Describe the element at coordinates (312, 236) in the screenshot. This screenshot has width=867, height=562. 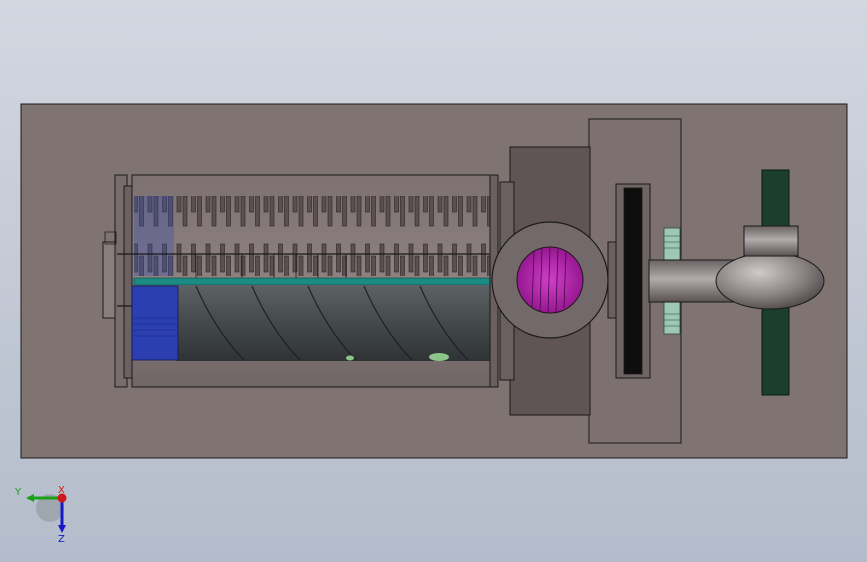
I see `screen-slots` at that location.